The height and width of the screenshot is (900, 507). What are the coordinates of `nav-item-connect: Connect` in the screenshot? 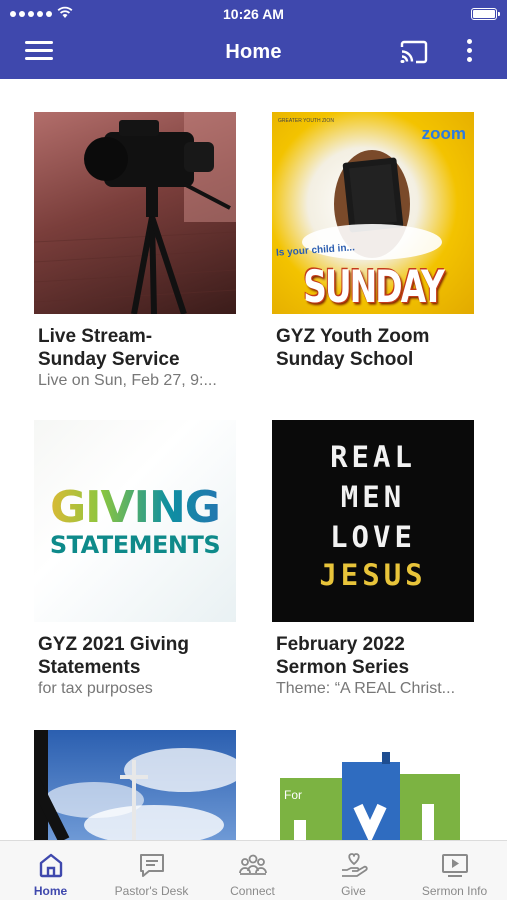 It's located at (252, 870).